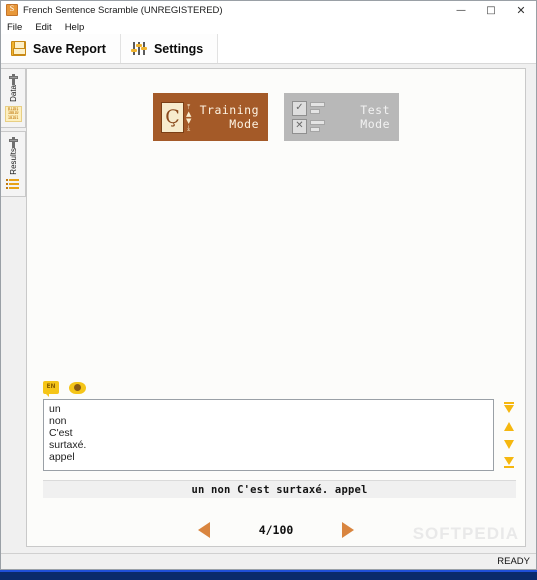 This screenshot has height=580, width=537. Describe the element at coordinates (268, 457) in the screenshot. I see `list-item: appel` at that location.